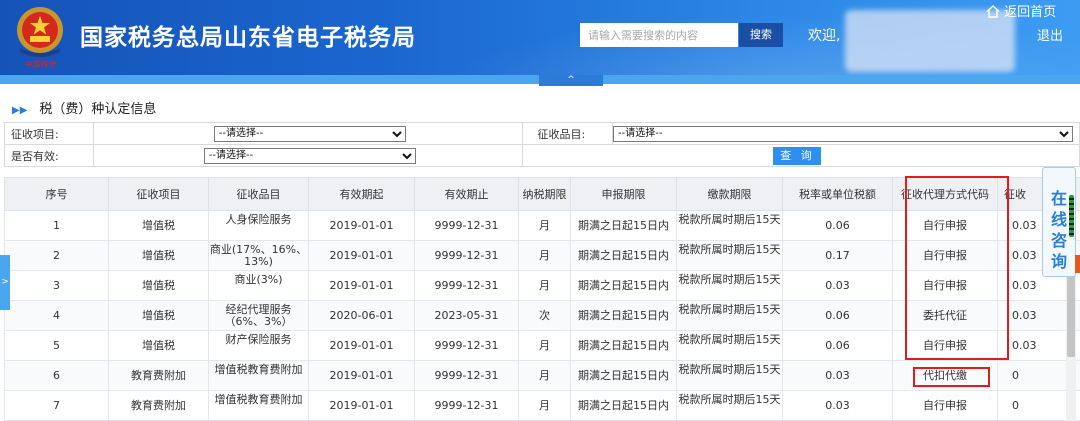  I want to click on column-header: 征收品目, so click(258, 194).